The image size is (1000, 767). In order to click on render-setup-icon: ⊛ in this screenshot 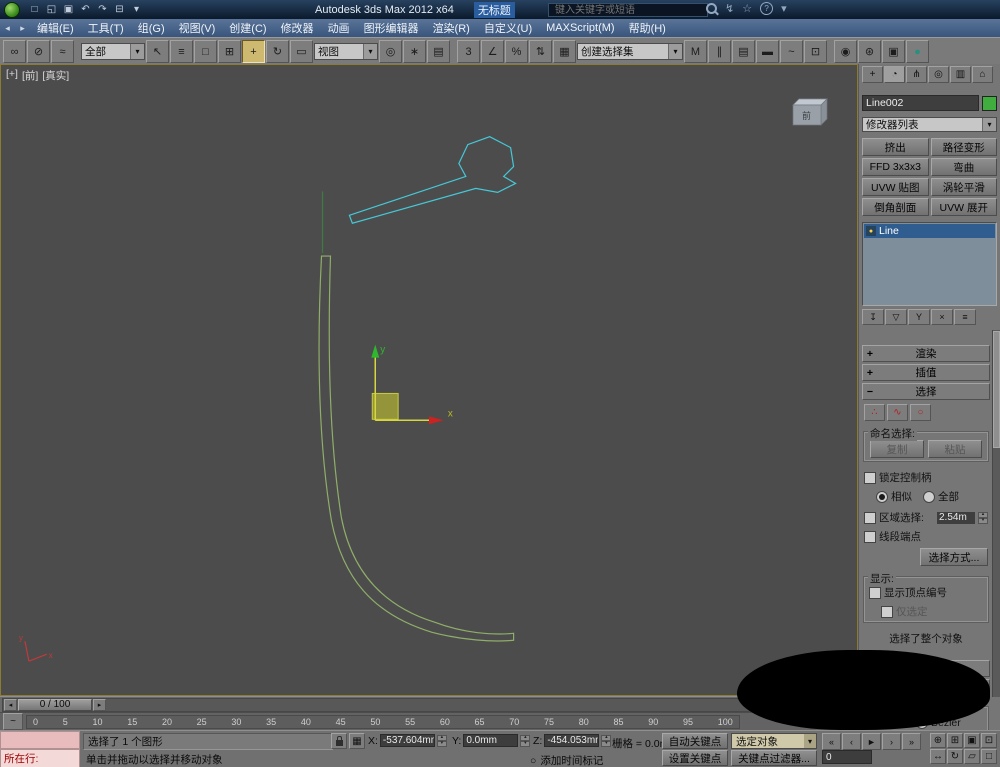, I will do `click(869, 51)`.